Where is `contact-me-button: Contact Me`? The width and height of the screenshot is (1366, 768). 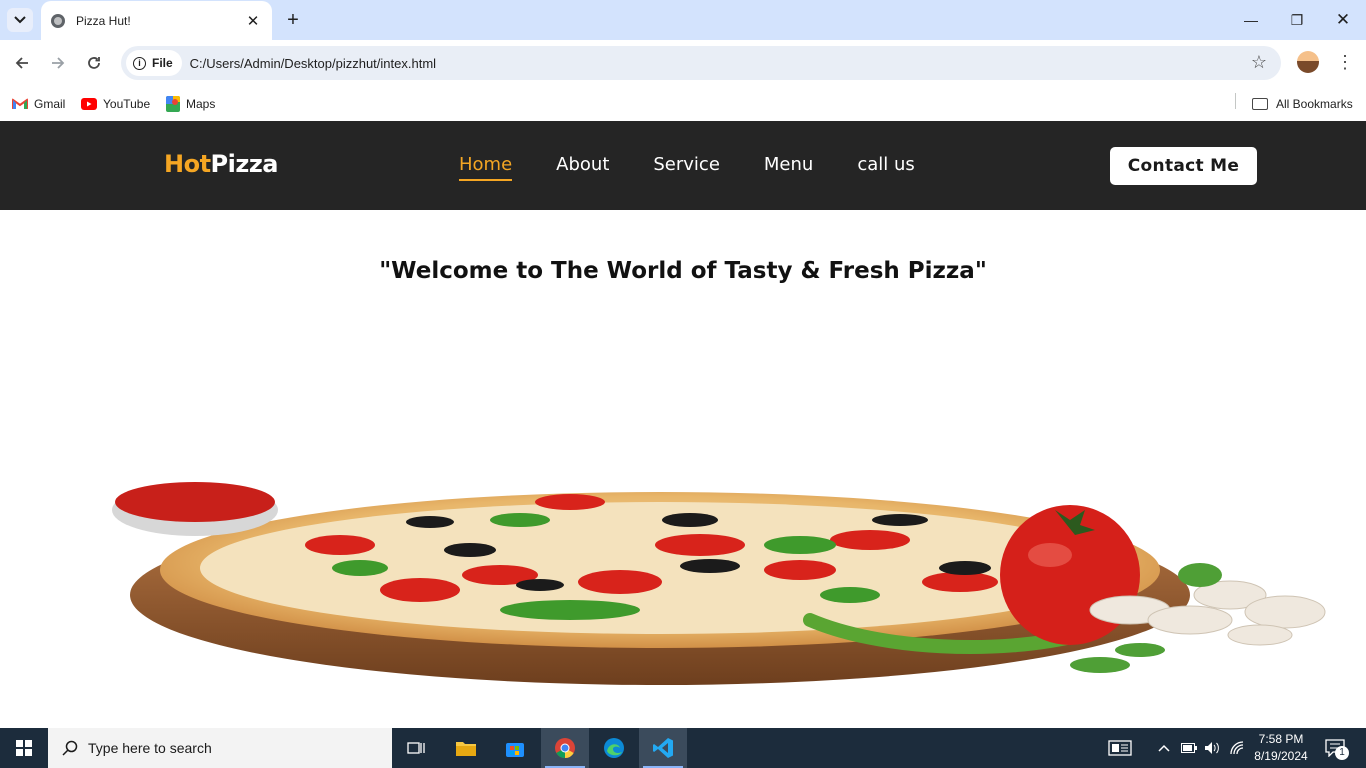
contact-me-button: Contact Me is located at coordinates (1183, 166).